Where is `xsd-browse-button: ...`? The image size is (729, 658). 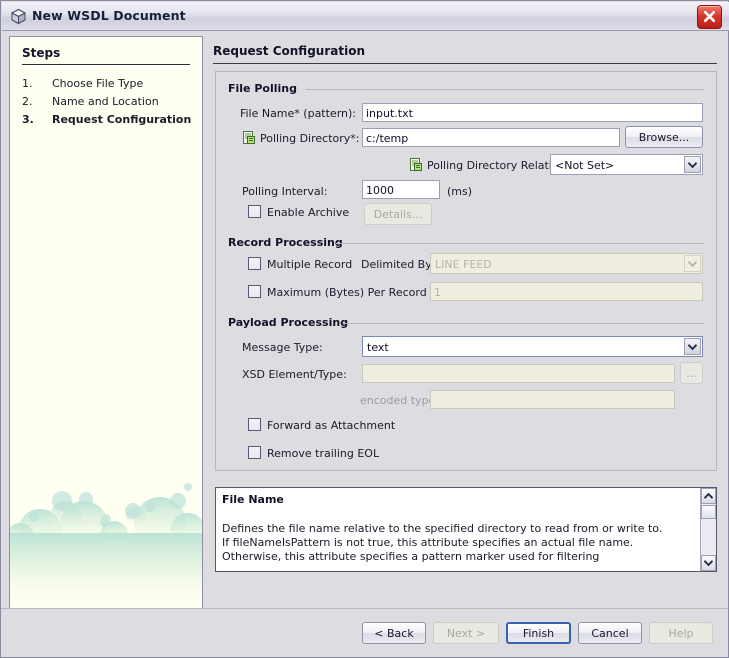 xsd-browse-button: ... is located at coordinates (691, 373).